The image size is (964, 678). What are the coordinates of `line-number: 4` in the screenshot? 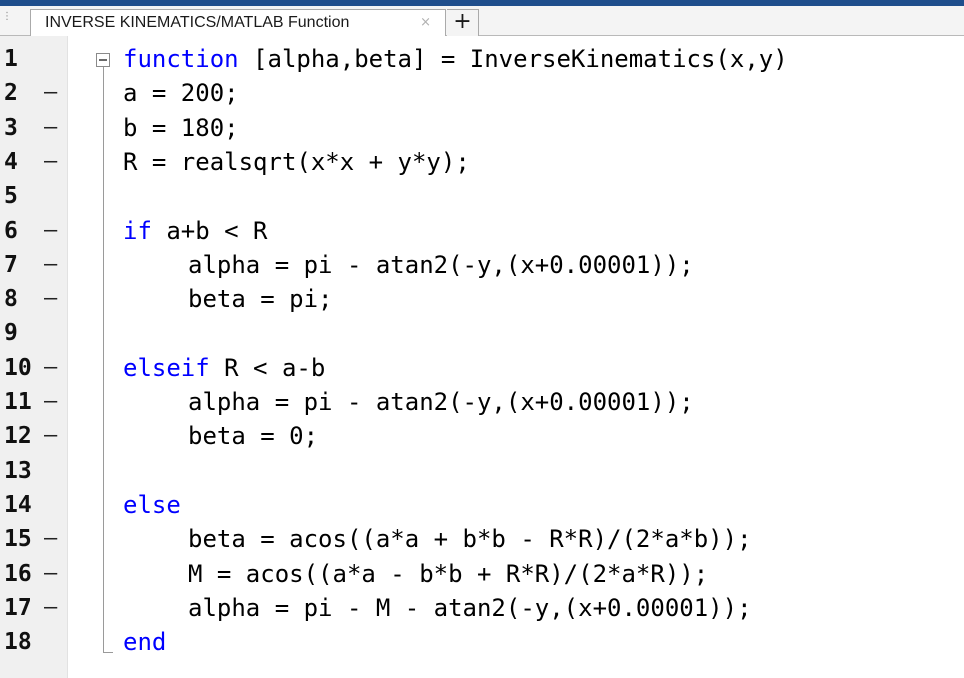 It's located at (11, 161).